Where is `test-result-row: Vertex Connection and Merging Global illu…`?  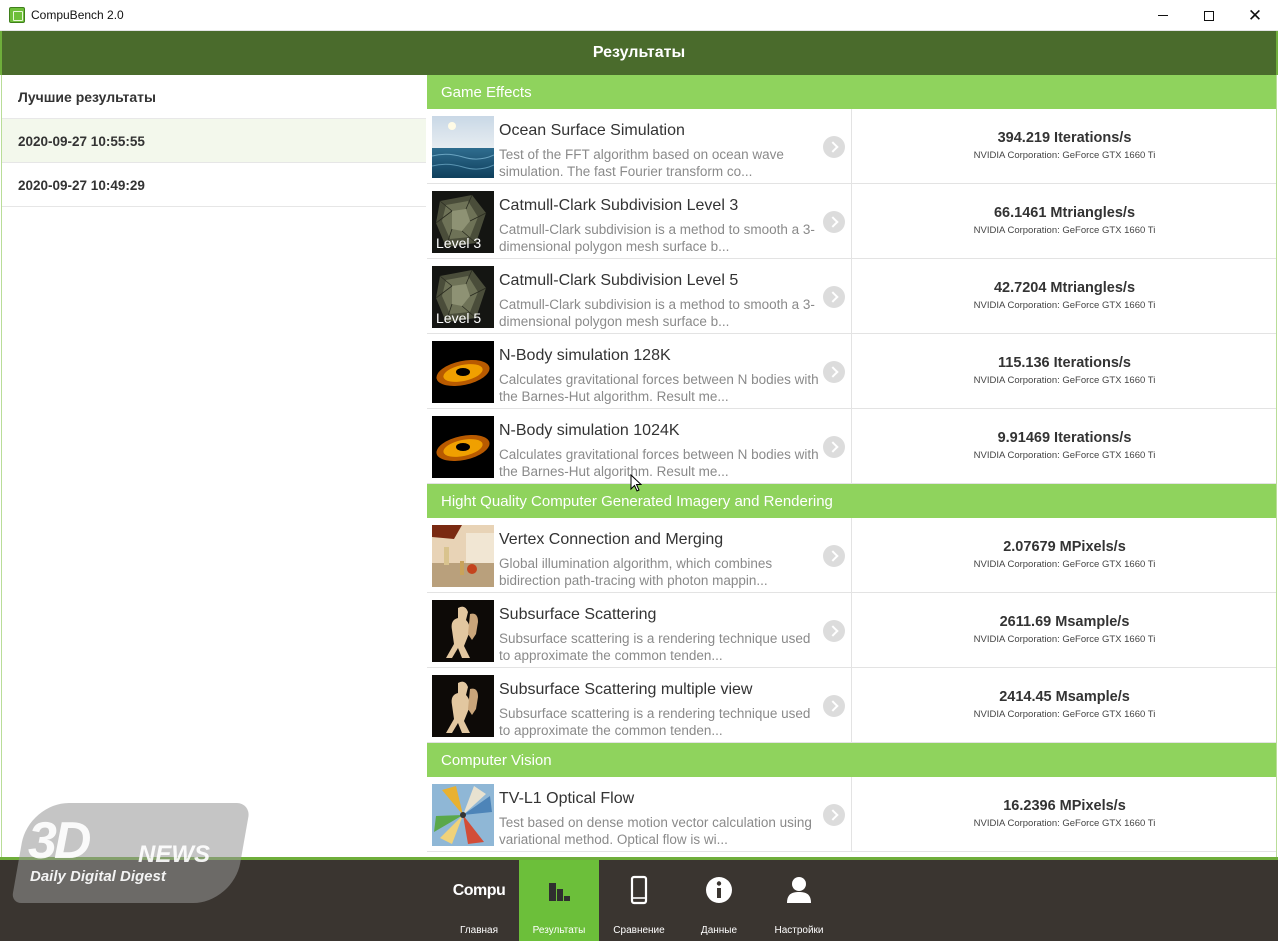
test-result-row: Vertex Connection and Merging Global illu… is located at coordinates (851, 555).